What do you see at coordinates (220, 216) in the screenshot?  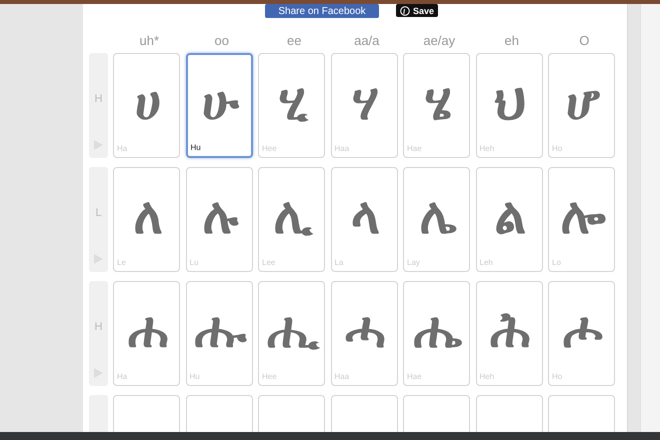 I see `letter-glyph: ሉ` at bounding box center [220, 216].